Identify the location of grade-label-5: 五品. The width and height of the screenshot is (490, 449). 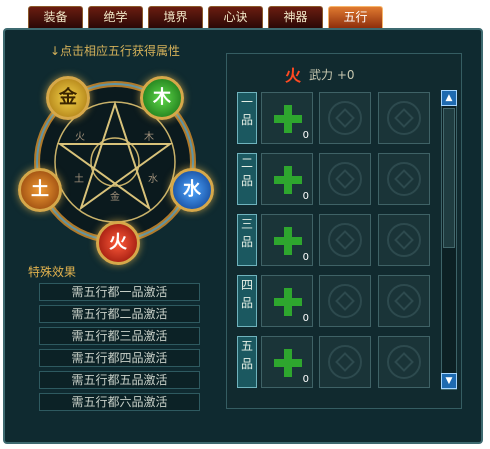
(247, 362).